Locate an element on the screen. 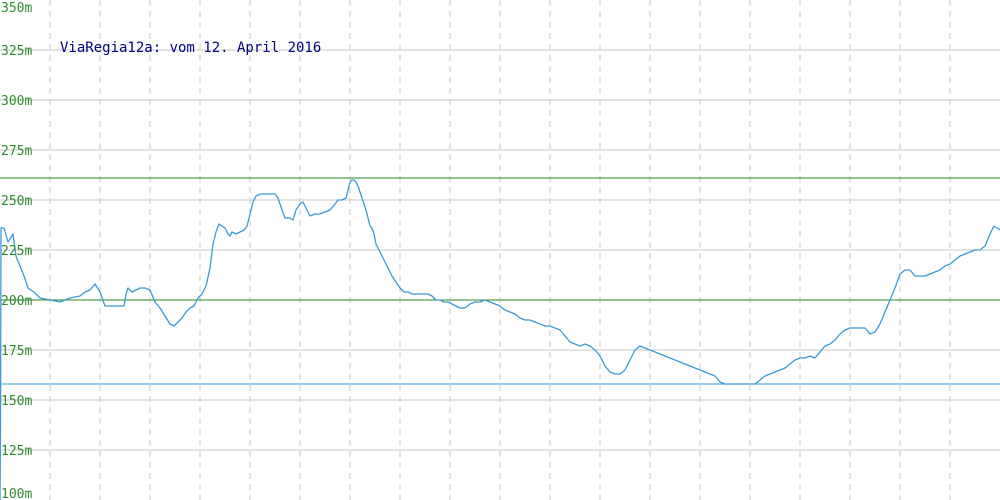  y-tick-label: 225m is located at coordinates (16, 251).